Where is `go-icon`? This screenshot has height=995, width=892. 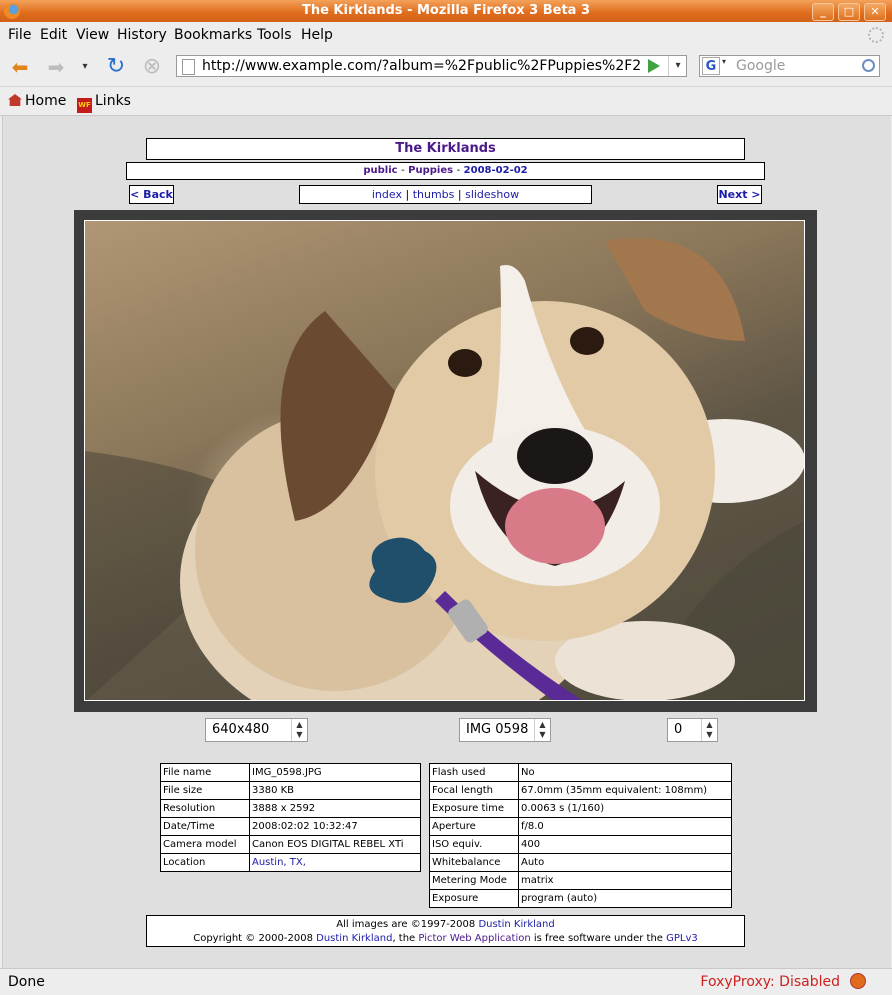
go-icon is located at coordinates (654, 66).